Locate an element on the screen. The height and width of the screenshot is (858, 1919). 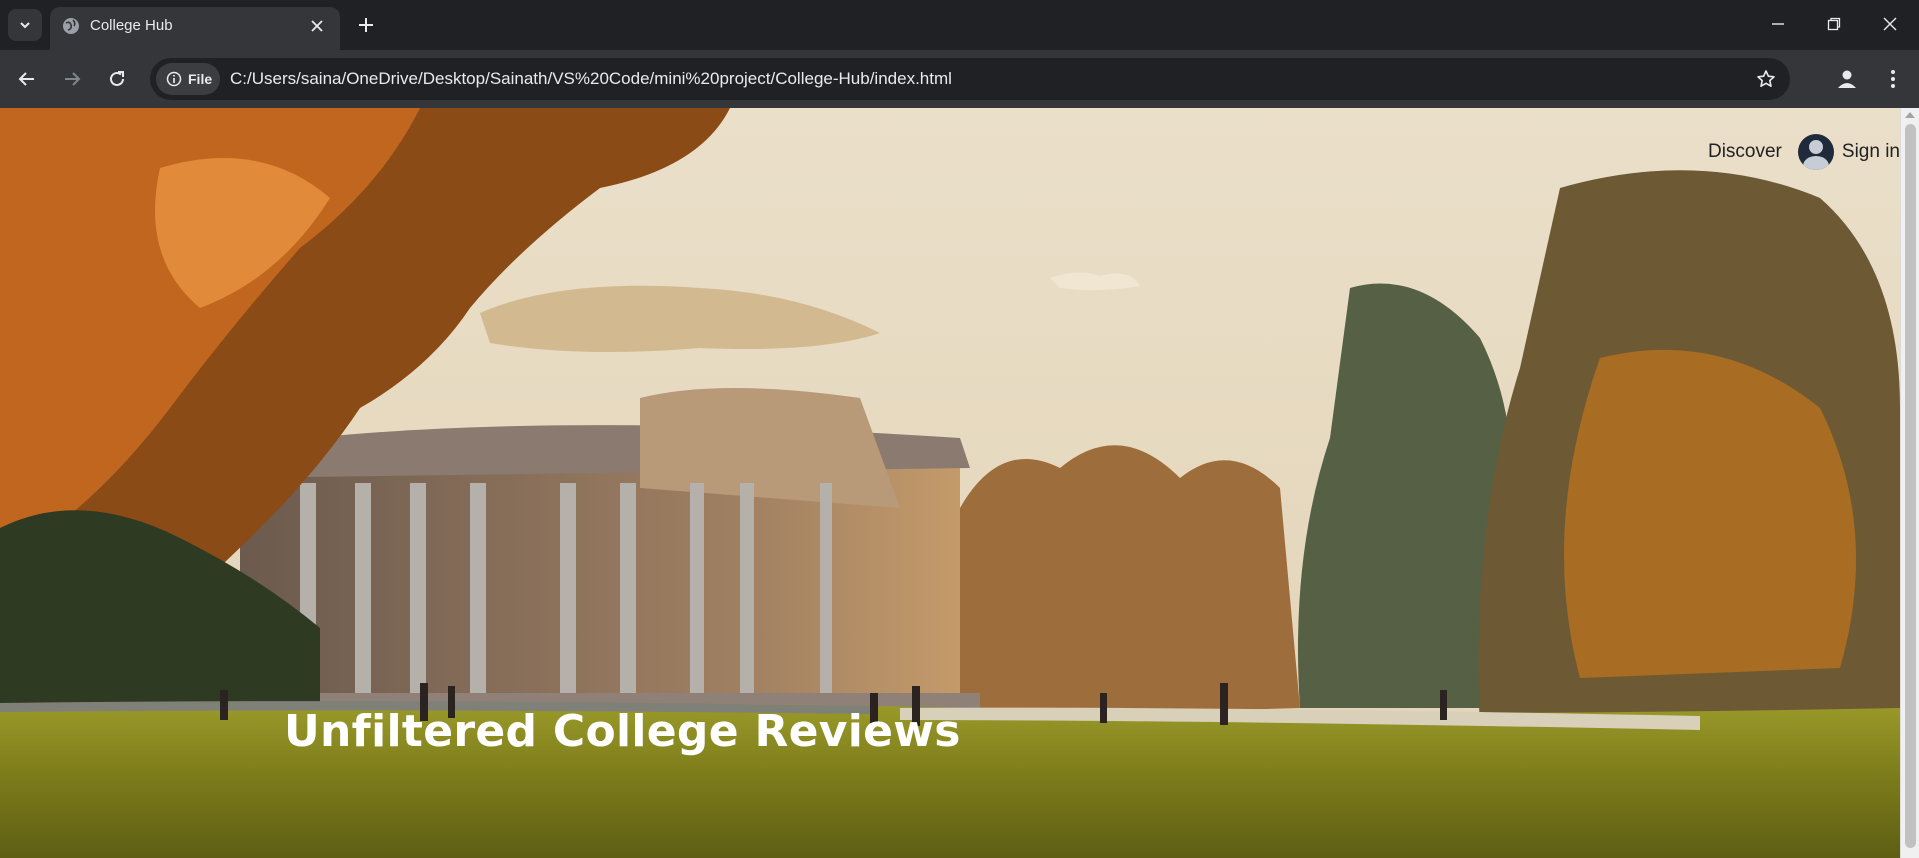
signin-button: Sign in is located at coordinates (1848, 152).